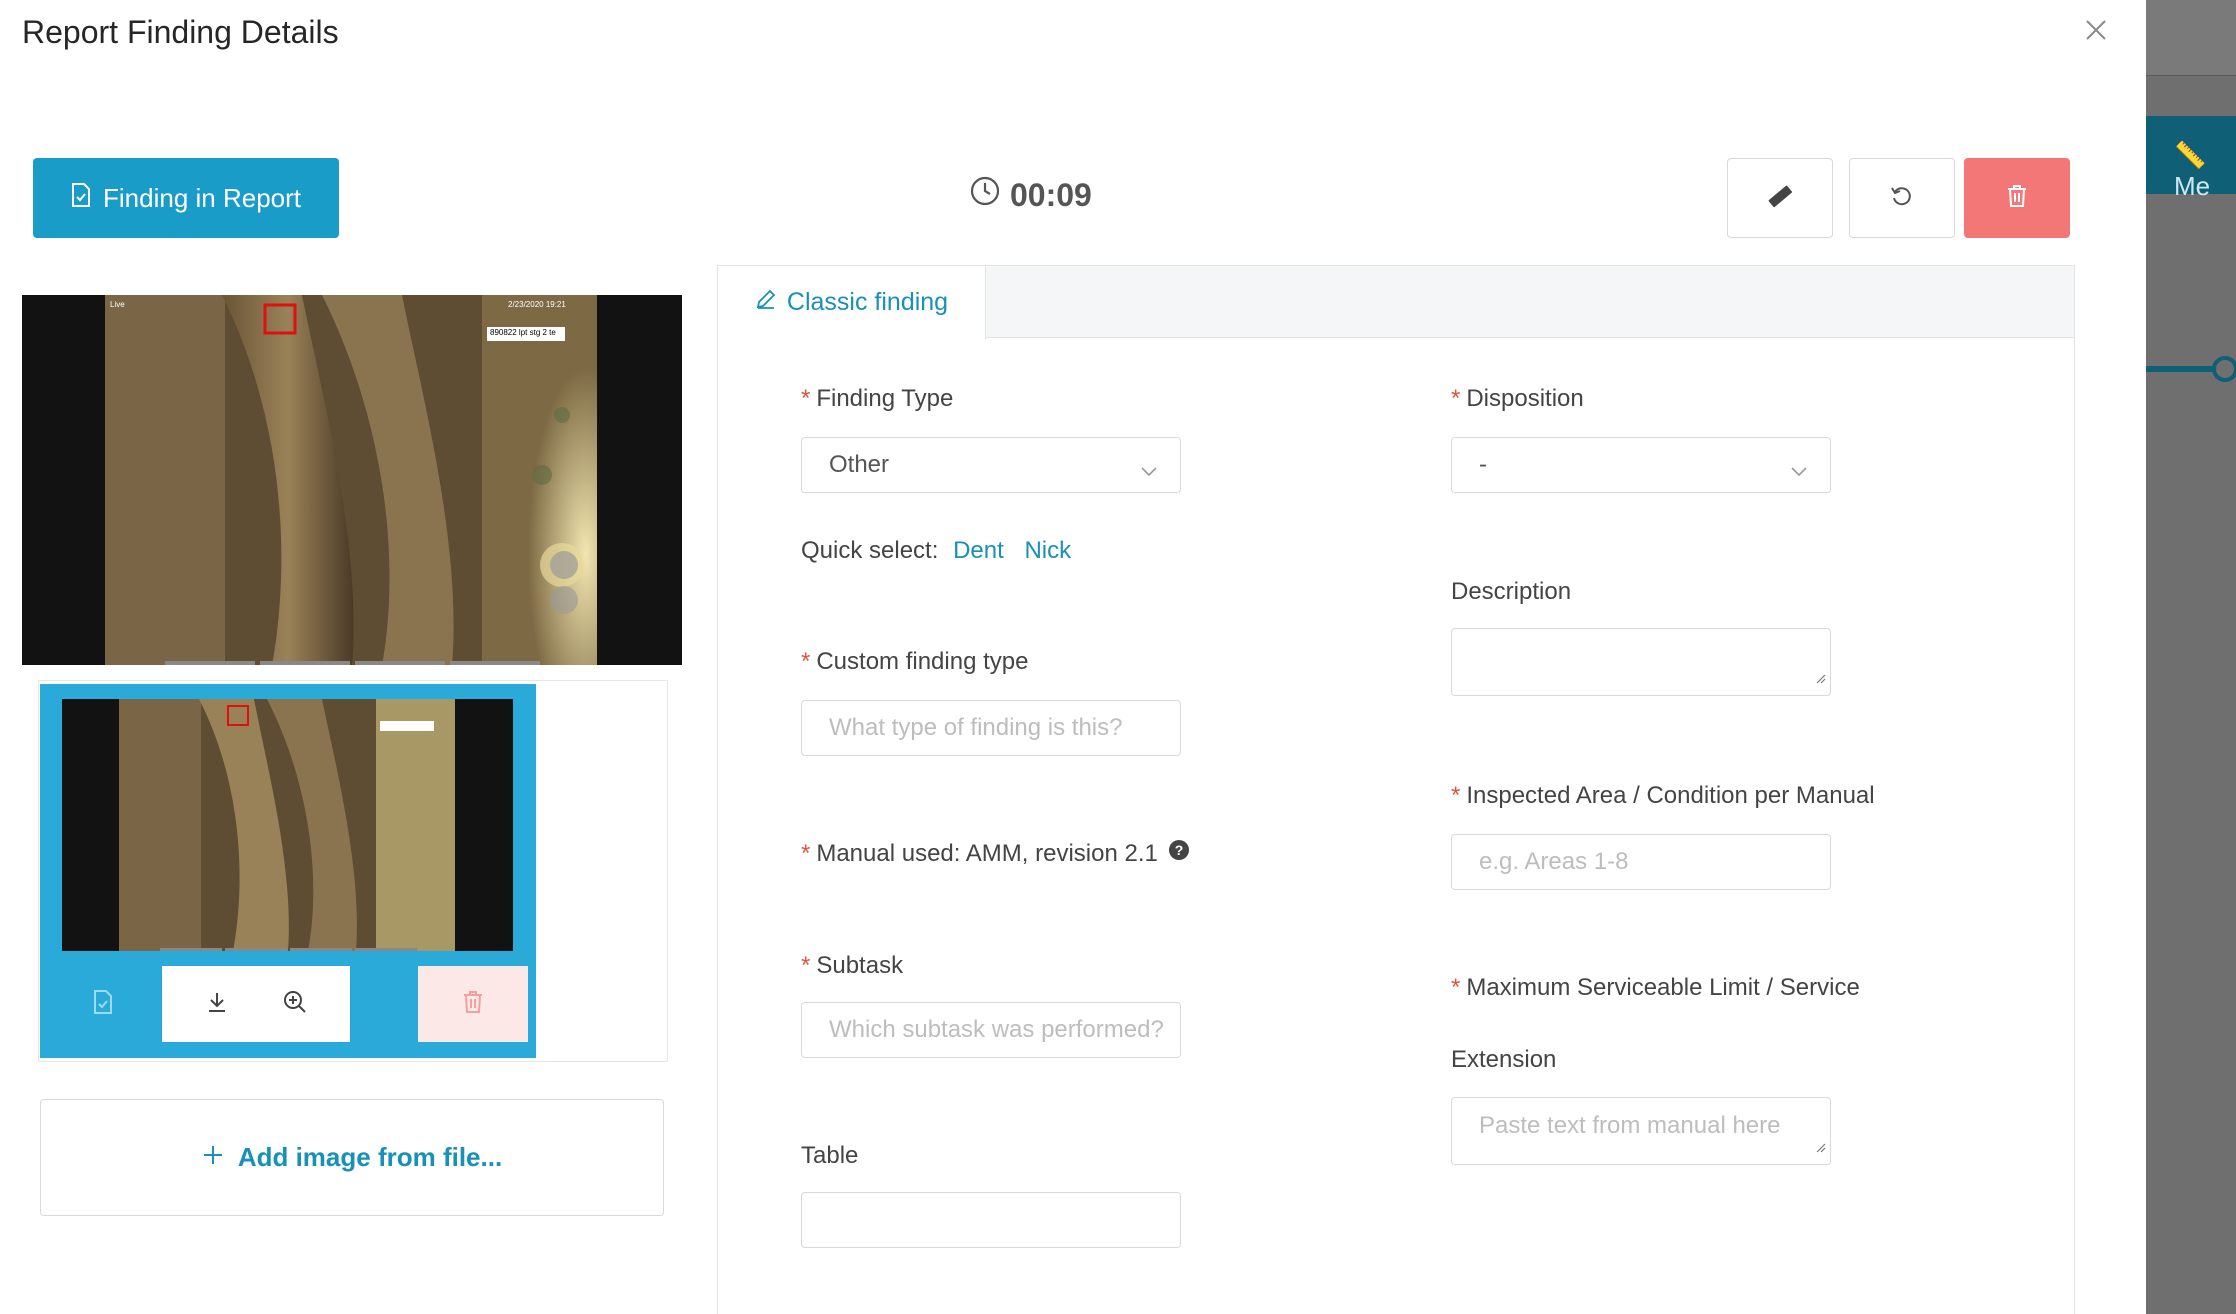  I want to click on max-serviceable-label: * Maximum Serviceable Limit / Service, so click(1655, 987).